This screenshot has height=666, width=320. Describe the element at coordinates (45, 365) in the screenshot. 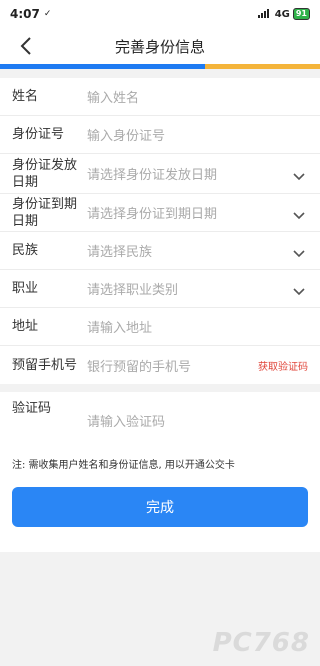

I see `phone-label: 预留手机号` at that location.